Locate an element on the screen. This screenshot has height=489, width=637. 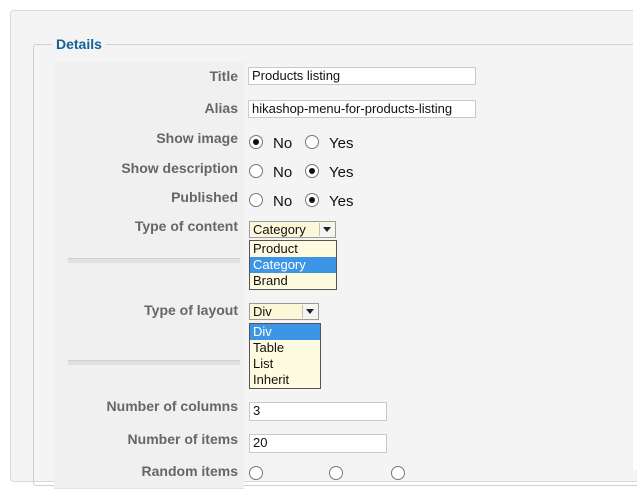
random-items-no-radio is located at coordinates (256, 473).